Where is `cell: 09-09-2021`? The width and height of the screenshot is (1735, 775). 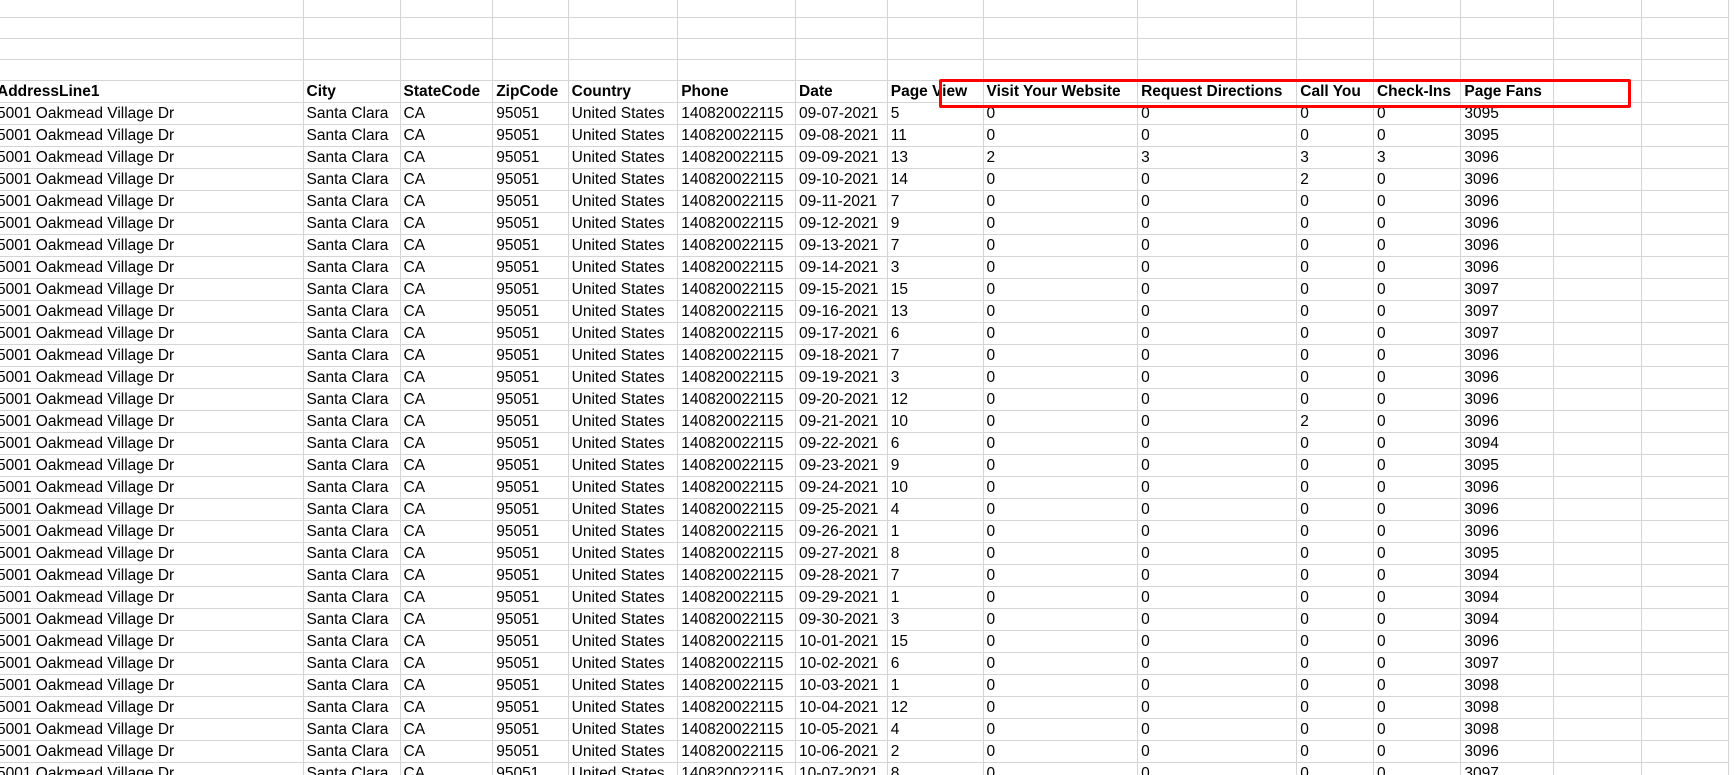
cell: 09-09-2021 is located at coordinates (841, 157).